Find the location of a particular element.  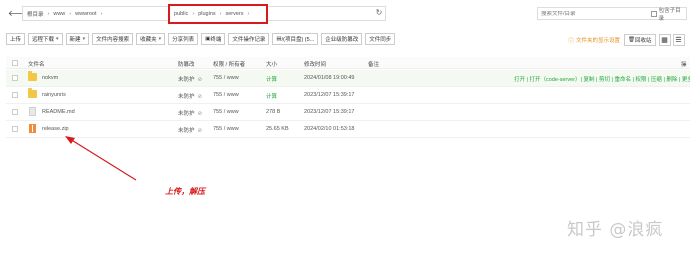

watermark: 知乎 @浪疯 is located at coordinates (615, 230).